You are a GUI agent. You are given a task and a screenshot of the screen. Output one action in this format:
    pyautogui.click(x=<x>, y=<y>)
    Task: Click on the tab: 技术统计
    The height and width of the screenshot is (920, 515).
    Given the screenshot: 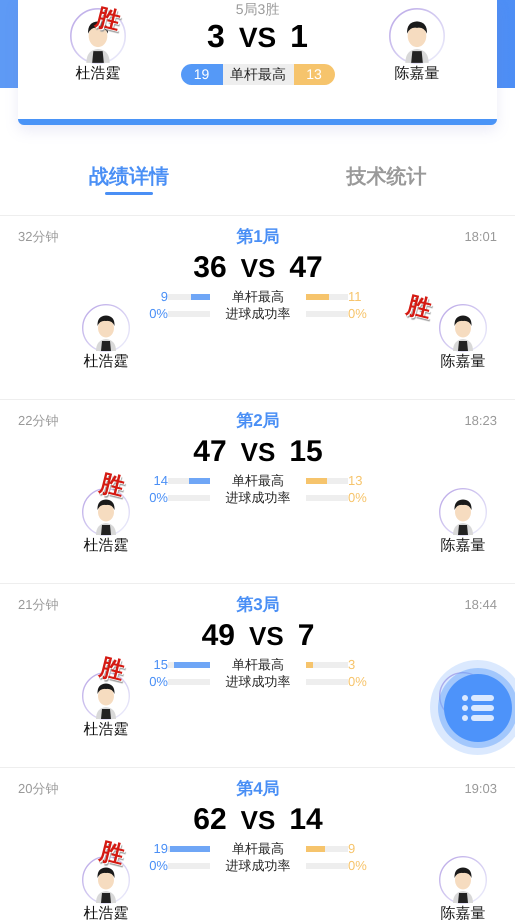 What is the action you would take?
    pyautogui.click(x=386, y=179)
    